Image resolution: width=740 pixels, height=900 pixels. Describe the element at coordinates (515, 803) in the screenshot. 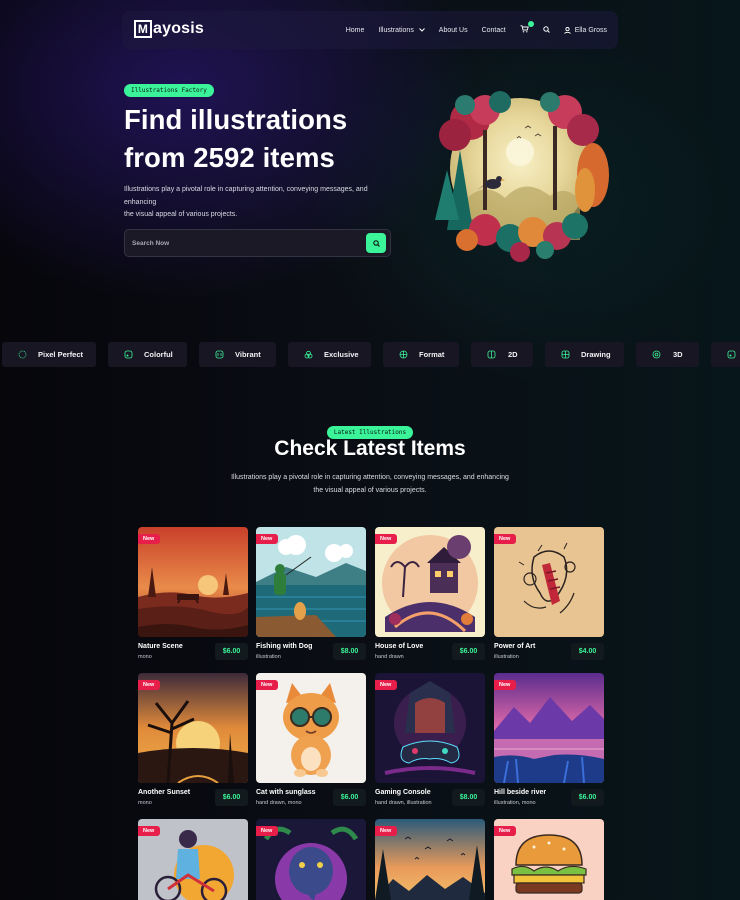

I see `product-category: illustration, mono` at that location.